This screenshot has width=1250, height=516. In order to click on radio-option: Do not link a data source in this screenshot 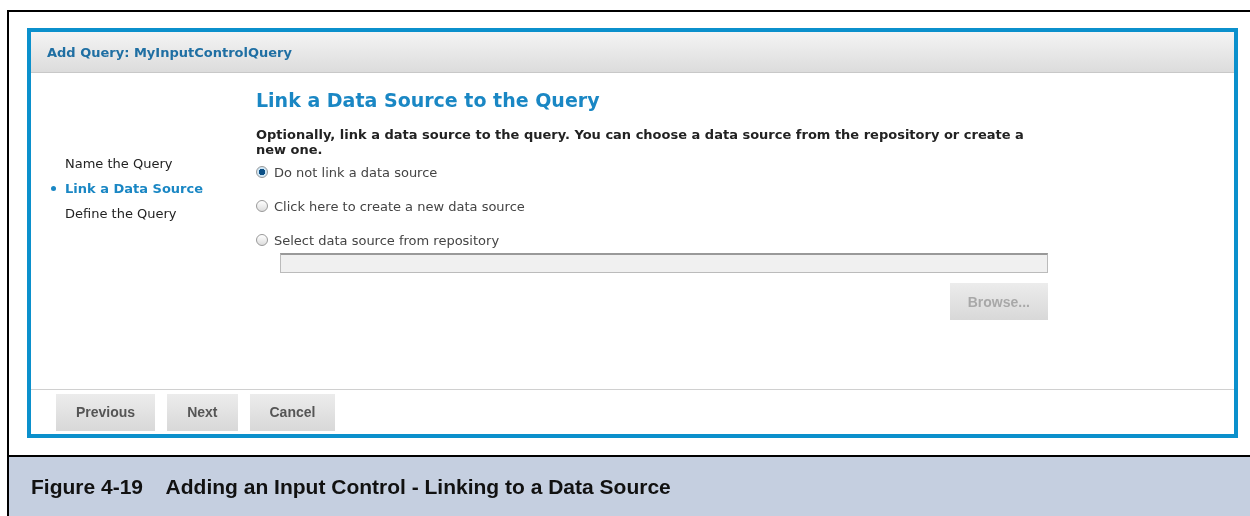, I will do `click(347, 172)`.